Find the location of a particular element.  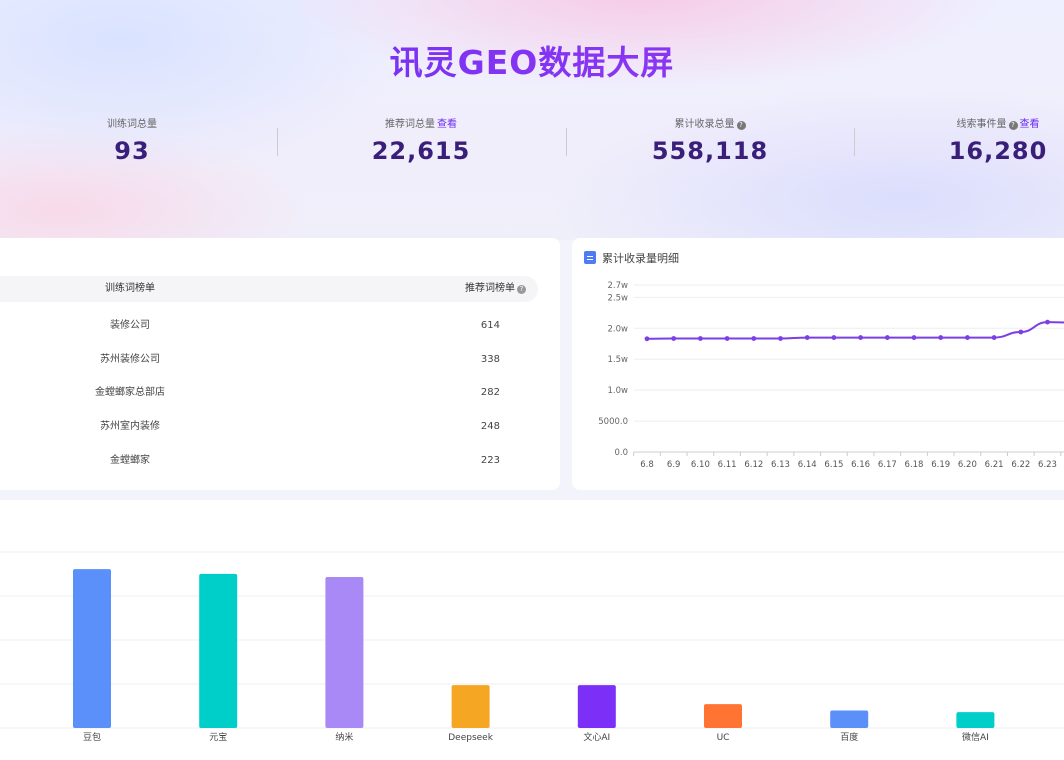

x-tick-label: 6.23 is located at coordinates (1047, 465).